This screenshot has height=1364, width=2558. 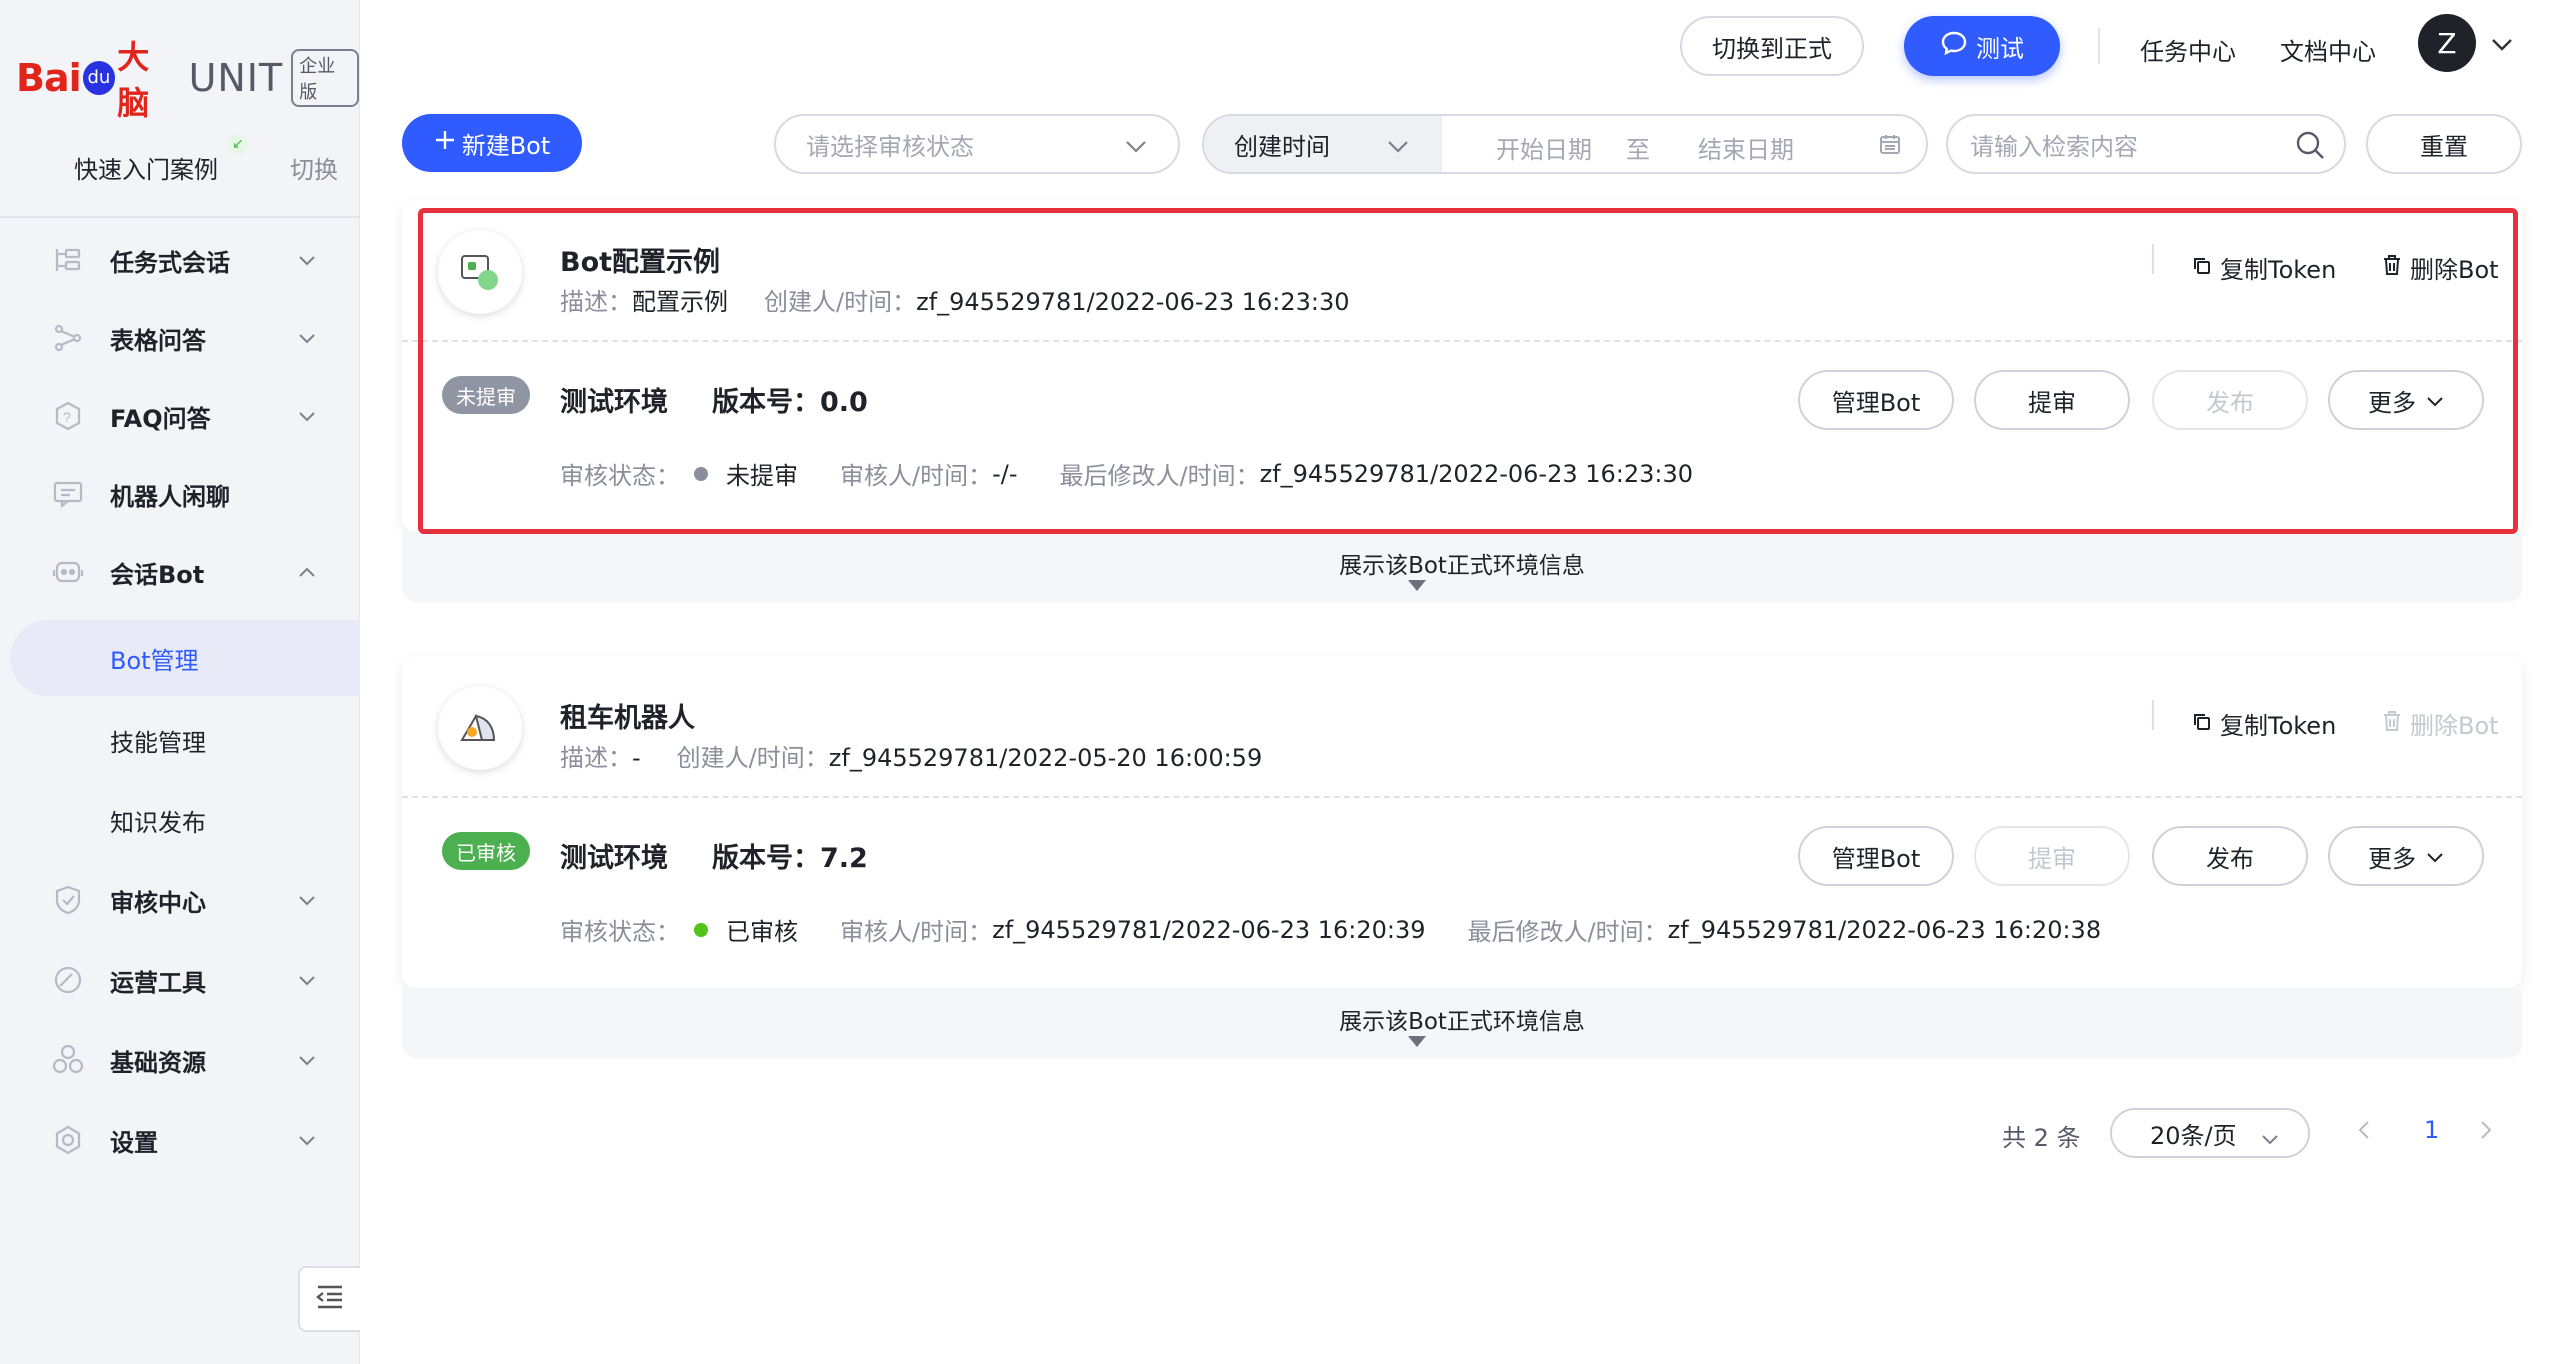 I want to click on test-button-label: 测试, so click(x=2000, y=48).